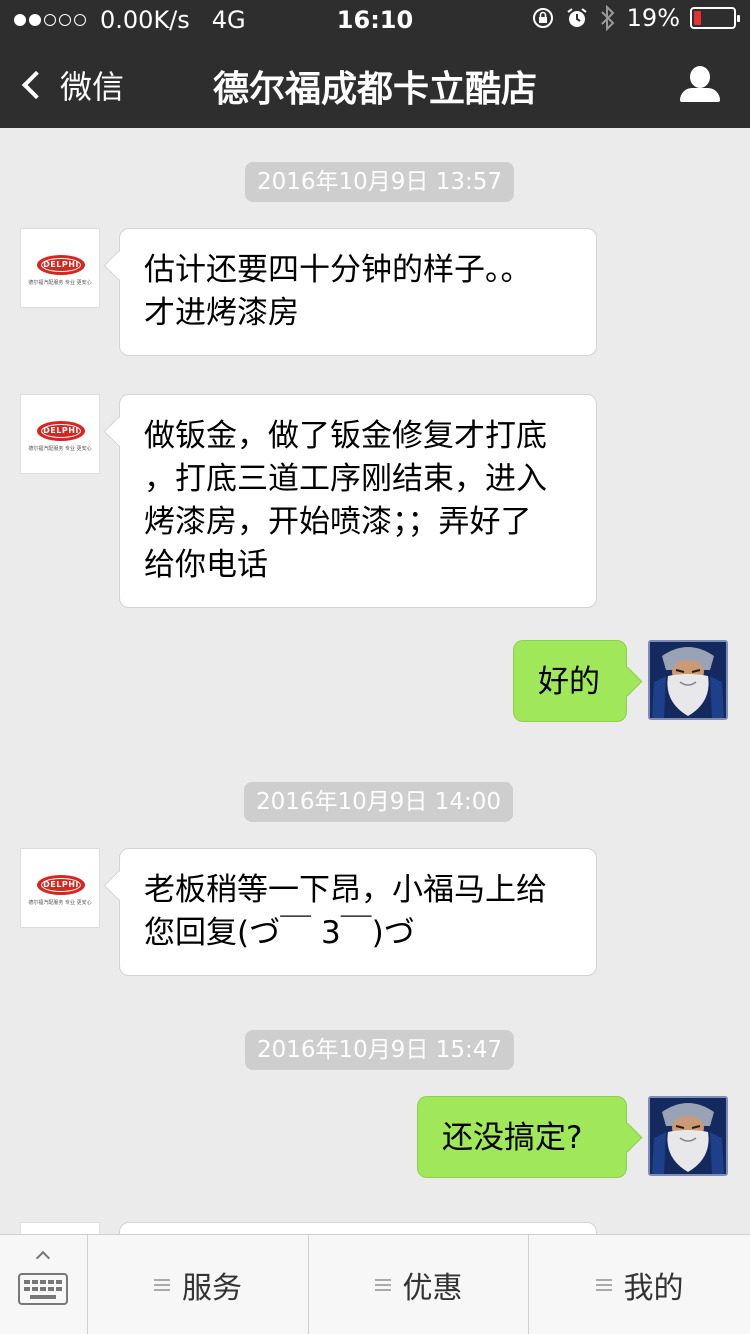  Describe the element at coordinates (221, 313) in the screenshot. I see `message-line: 才进烤漆房` at that location.